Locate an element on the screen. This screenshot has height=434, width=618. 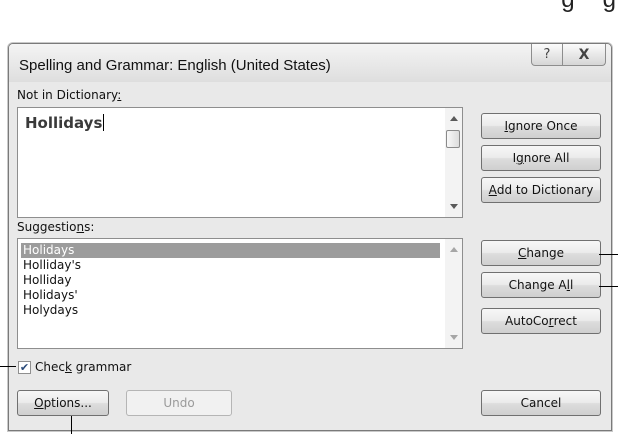
autocorrect-button: AutoCo r rect is located at coordinates (541, 321).